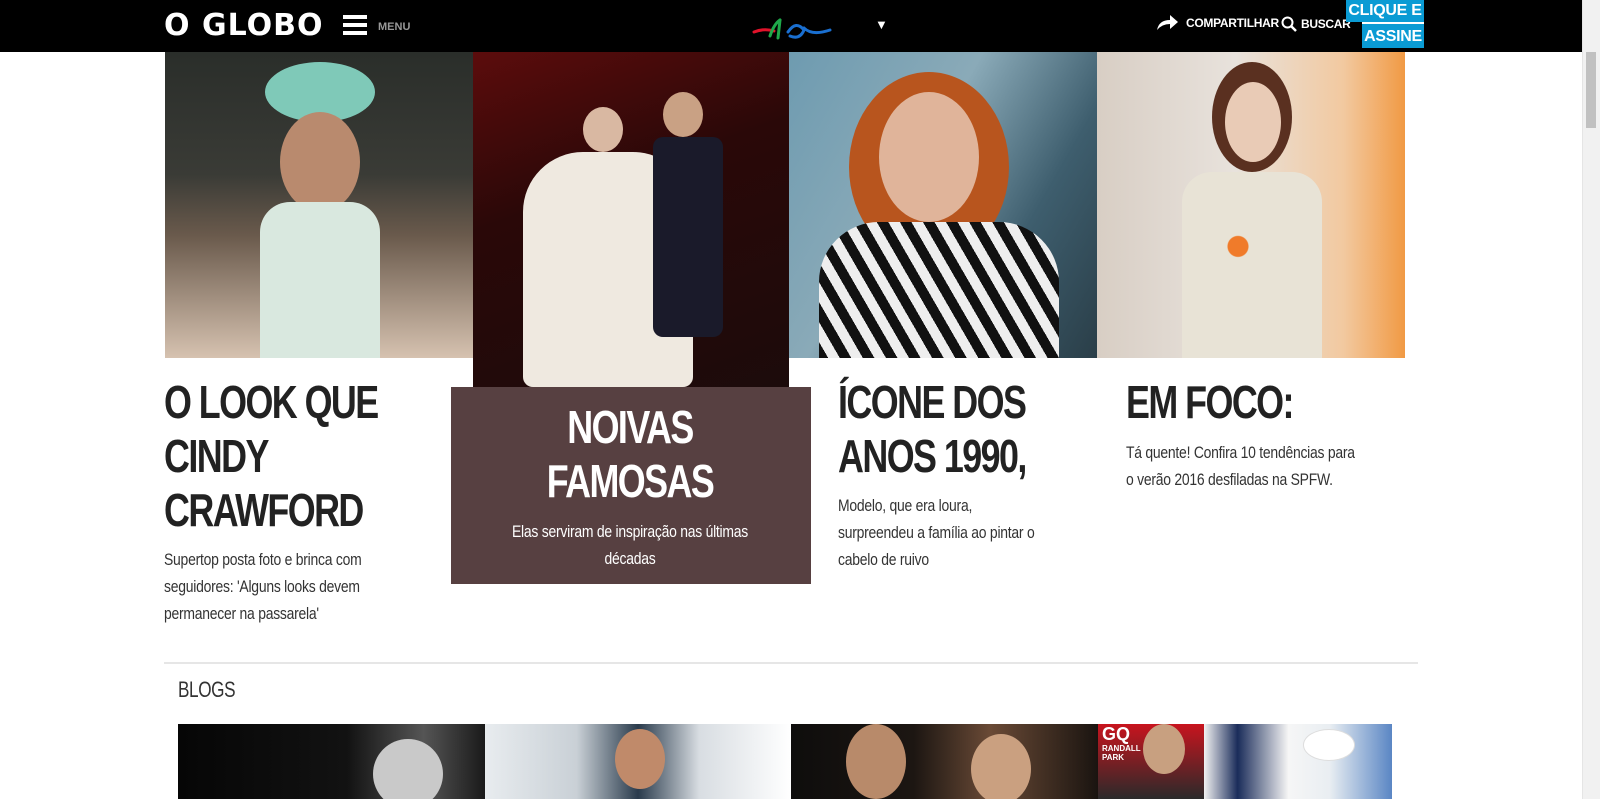  What do you see at coordinates (1151, 761) in the screenshot?
I see `blog-thumbnail-magazine: GQ RANDALL PARK` at bounding box center [1151, 761].